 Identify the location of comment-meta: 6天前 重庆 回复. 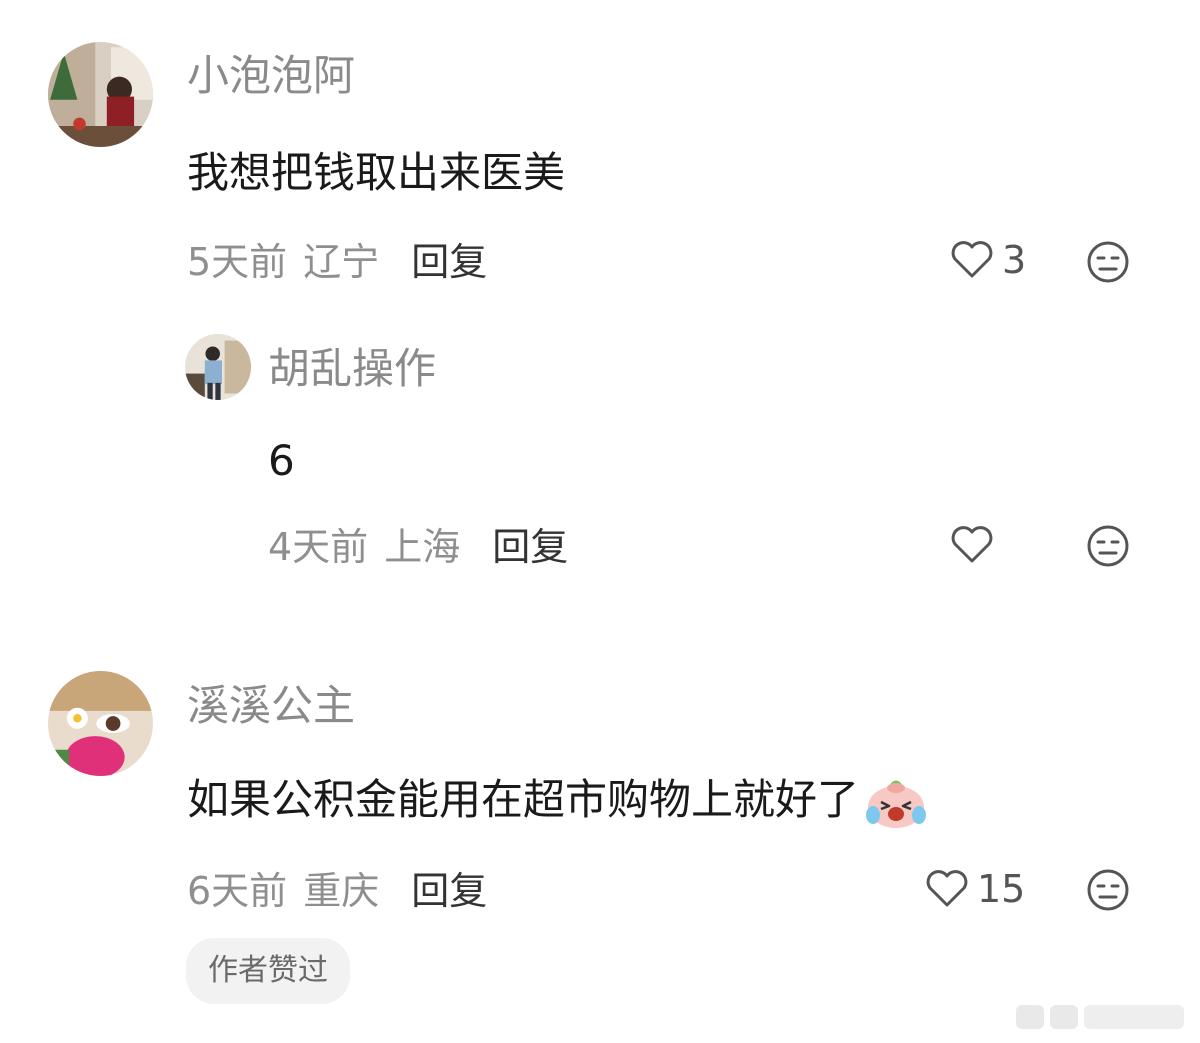
(337, 891).